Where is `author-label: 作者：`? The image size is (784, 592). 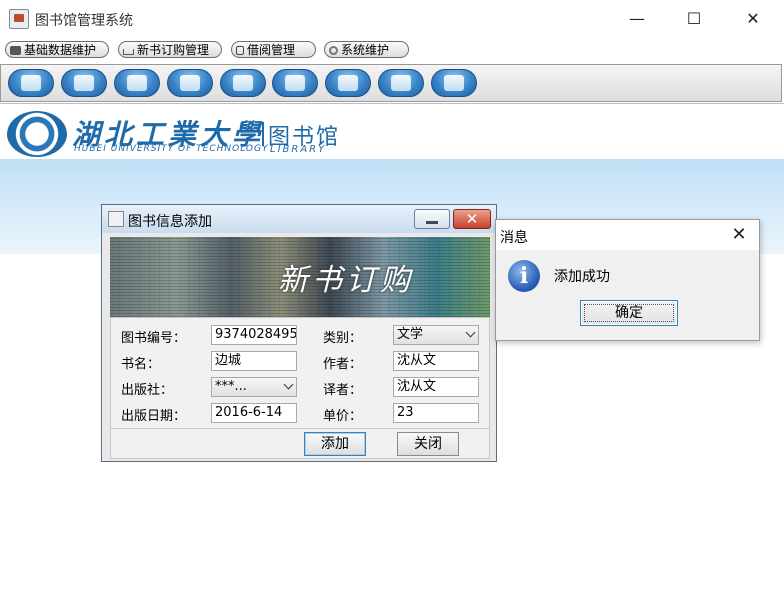 author-label: 作者： is located at coordinates (343, 364).